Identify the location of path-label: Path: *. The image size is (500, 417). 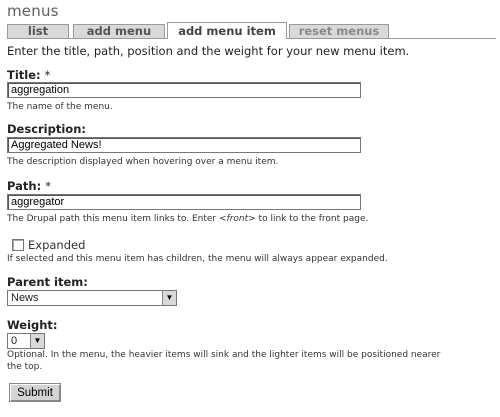
(29, 186).